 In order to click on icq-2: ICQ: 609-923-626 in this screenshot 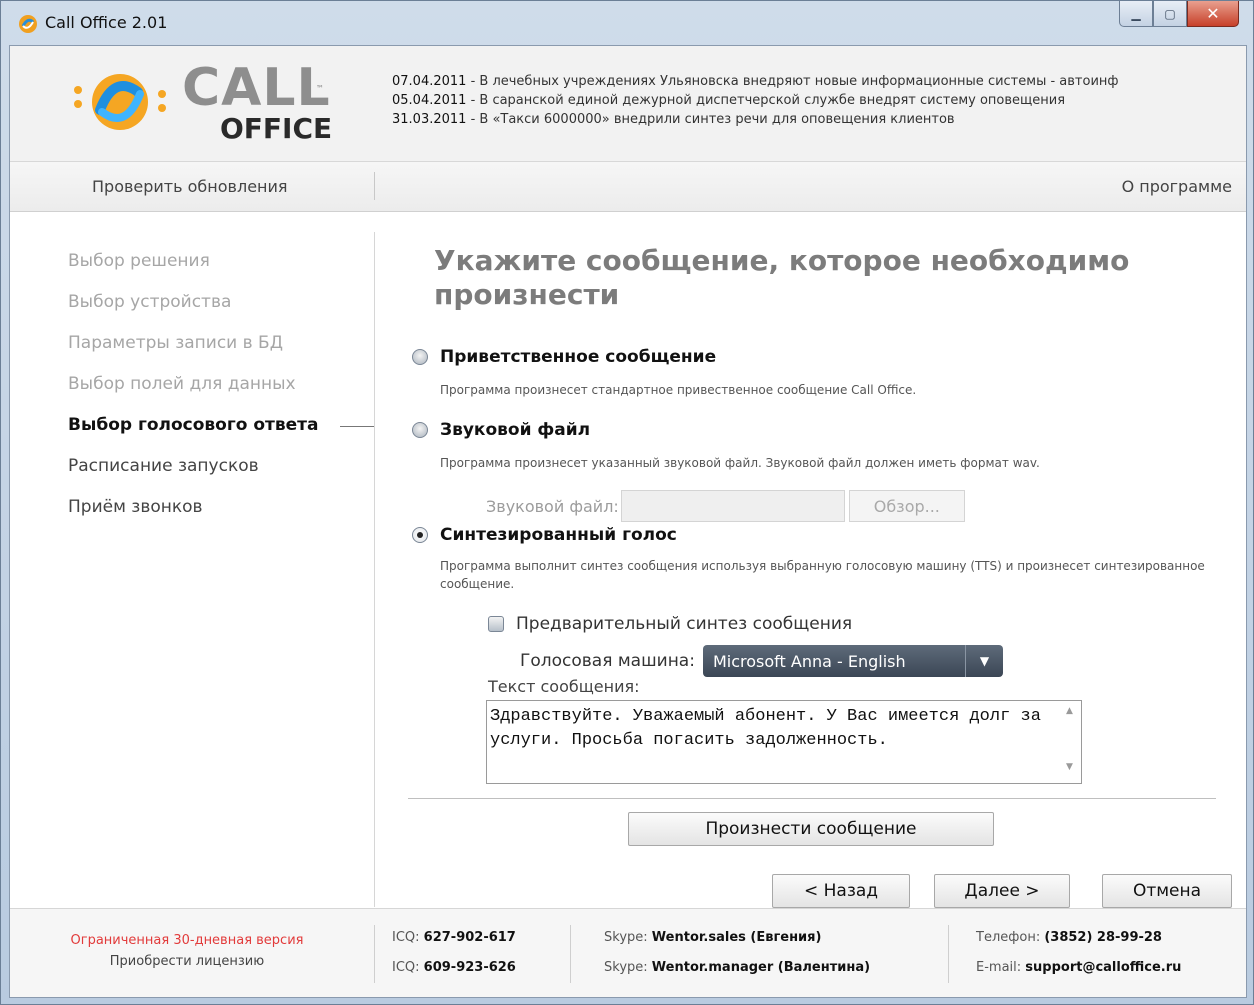, I will do `click(454, 968)`.